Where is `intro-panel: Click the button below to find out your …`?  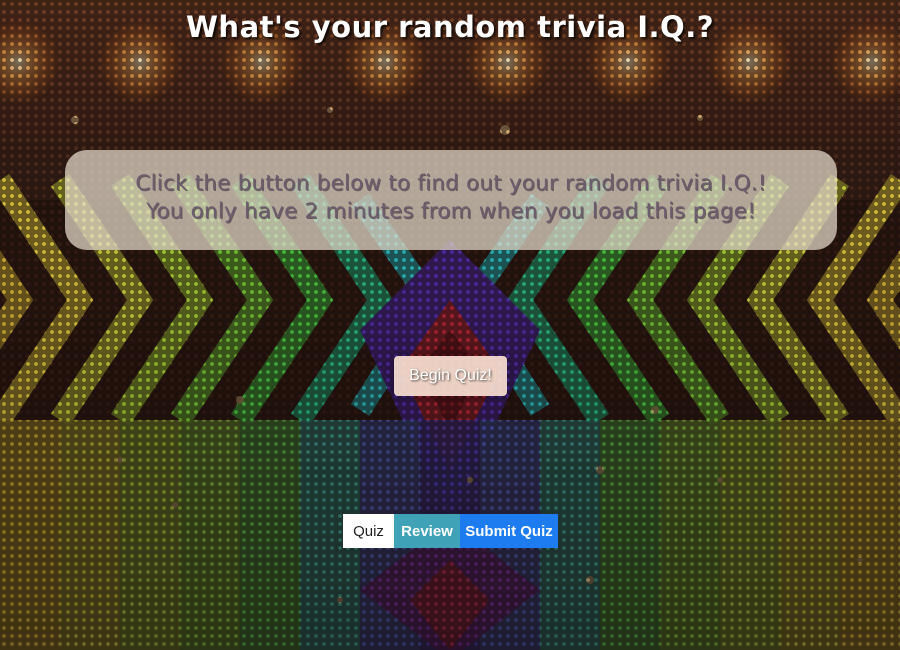
intro-panel: Click the button below to find out your … is located at coordinates (451, 200).